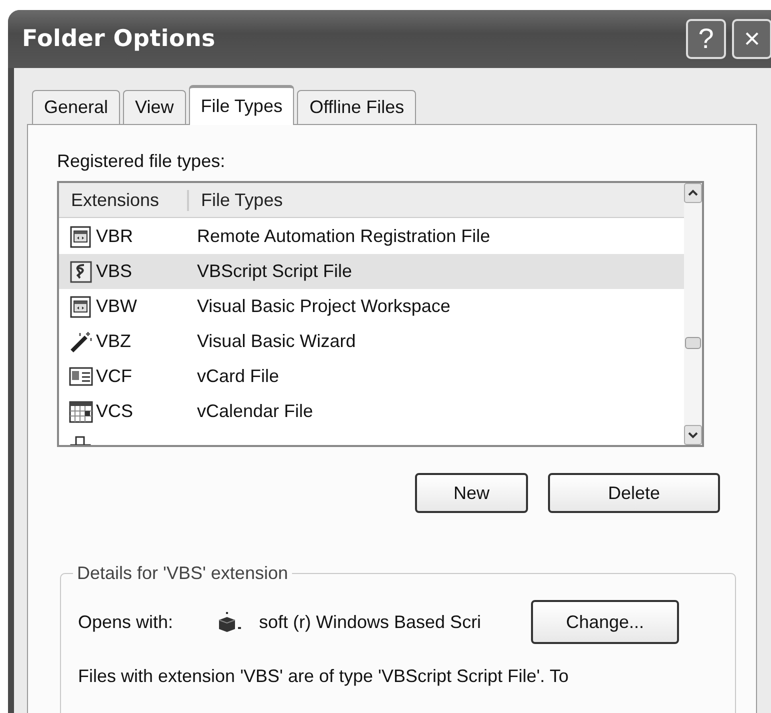 Image resolution: width=771 pixels, height=713 pixels. I want to click on extension-cell: VBS, so click(114, 271).